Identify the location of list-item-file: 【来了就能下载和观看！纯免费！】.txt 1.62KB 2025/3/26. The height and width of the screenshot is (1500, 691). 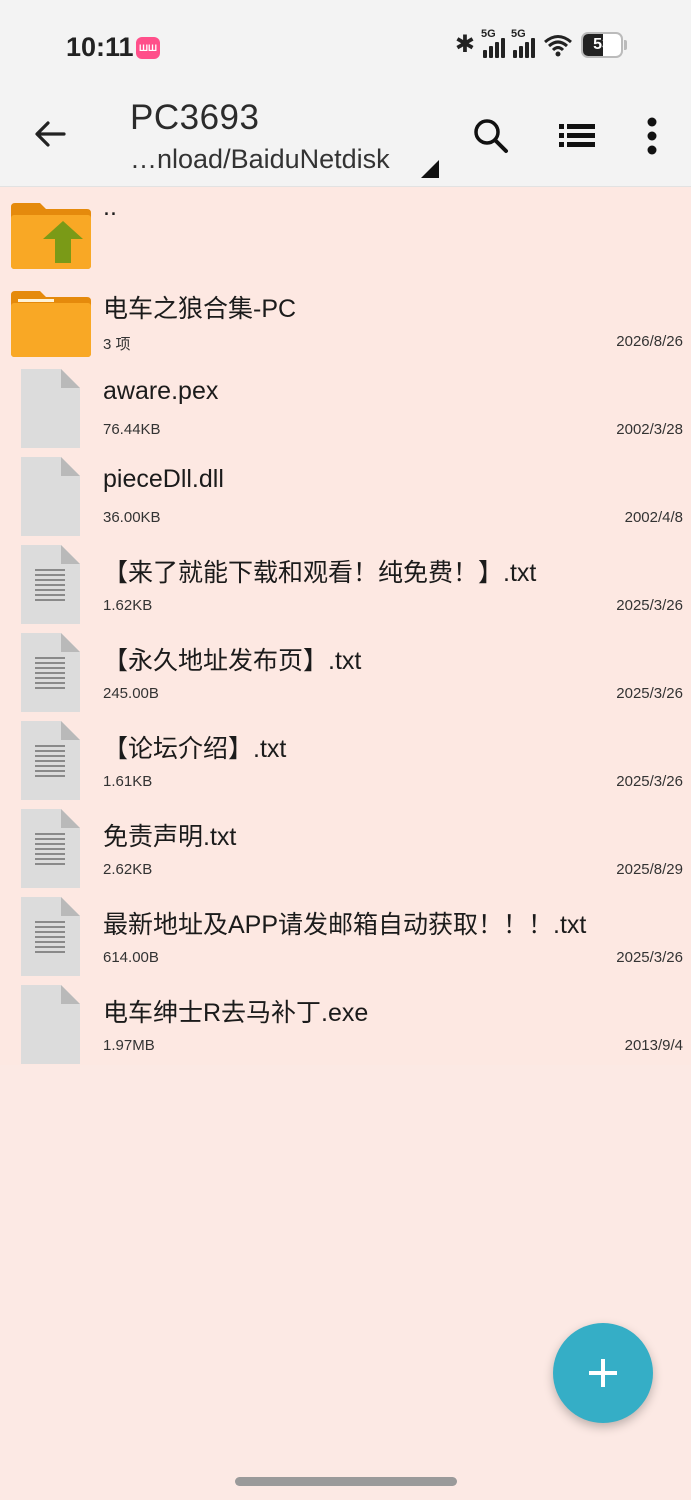
(345, 583).